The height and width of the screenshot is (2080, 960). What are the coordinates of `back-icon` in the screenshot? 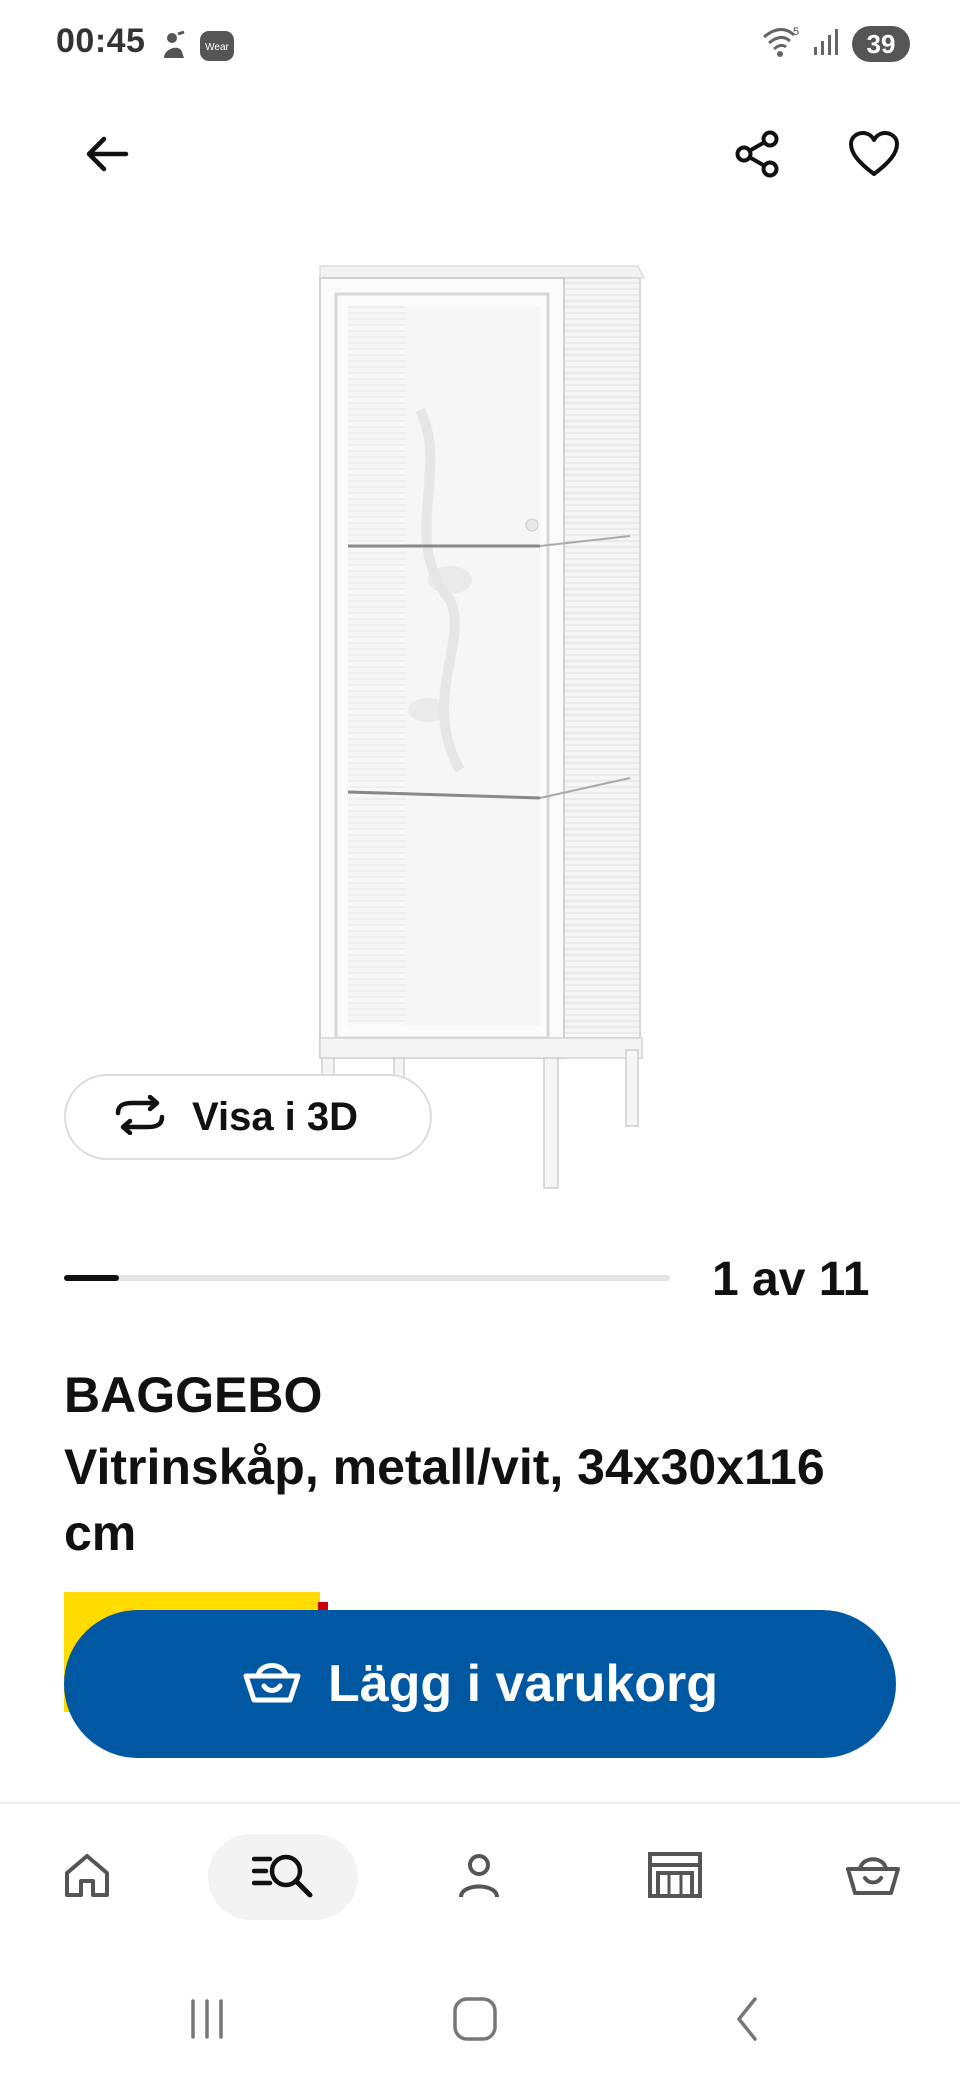 It's located at (747, 2021).